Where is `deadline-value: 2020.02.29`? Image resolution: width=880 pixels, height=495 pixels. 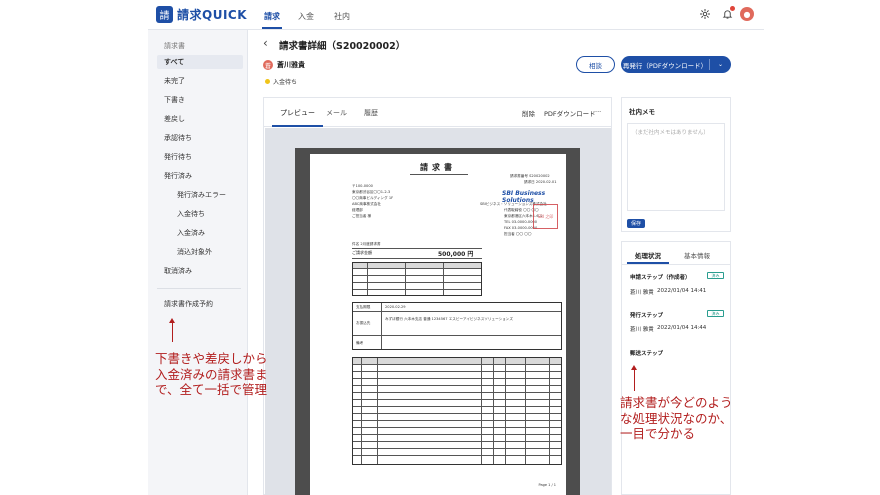 deadline-value: 2020.02.29 is located at coordinates (395, 307).